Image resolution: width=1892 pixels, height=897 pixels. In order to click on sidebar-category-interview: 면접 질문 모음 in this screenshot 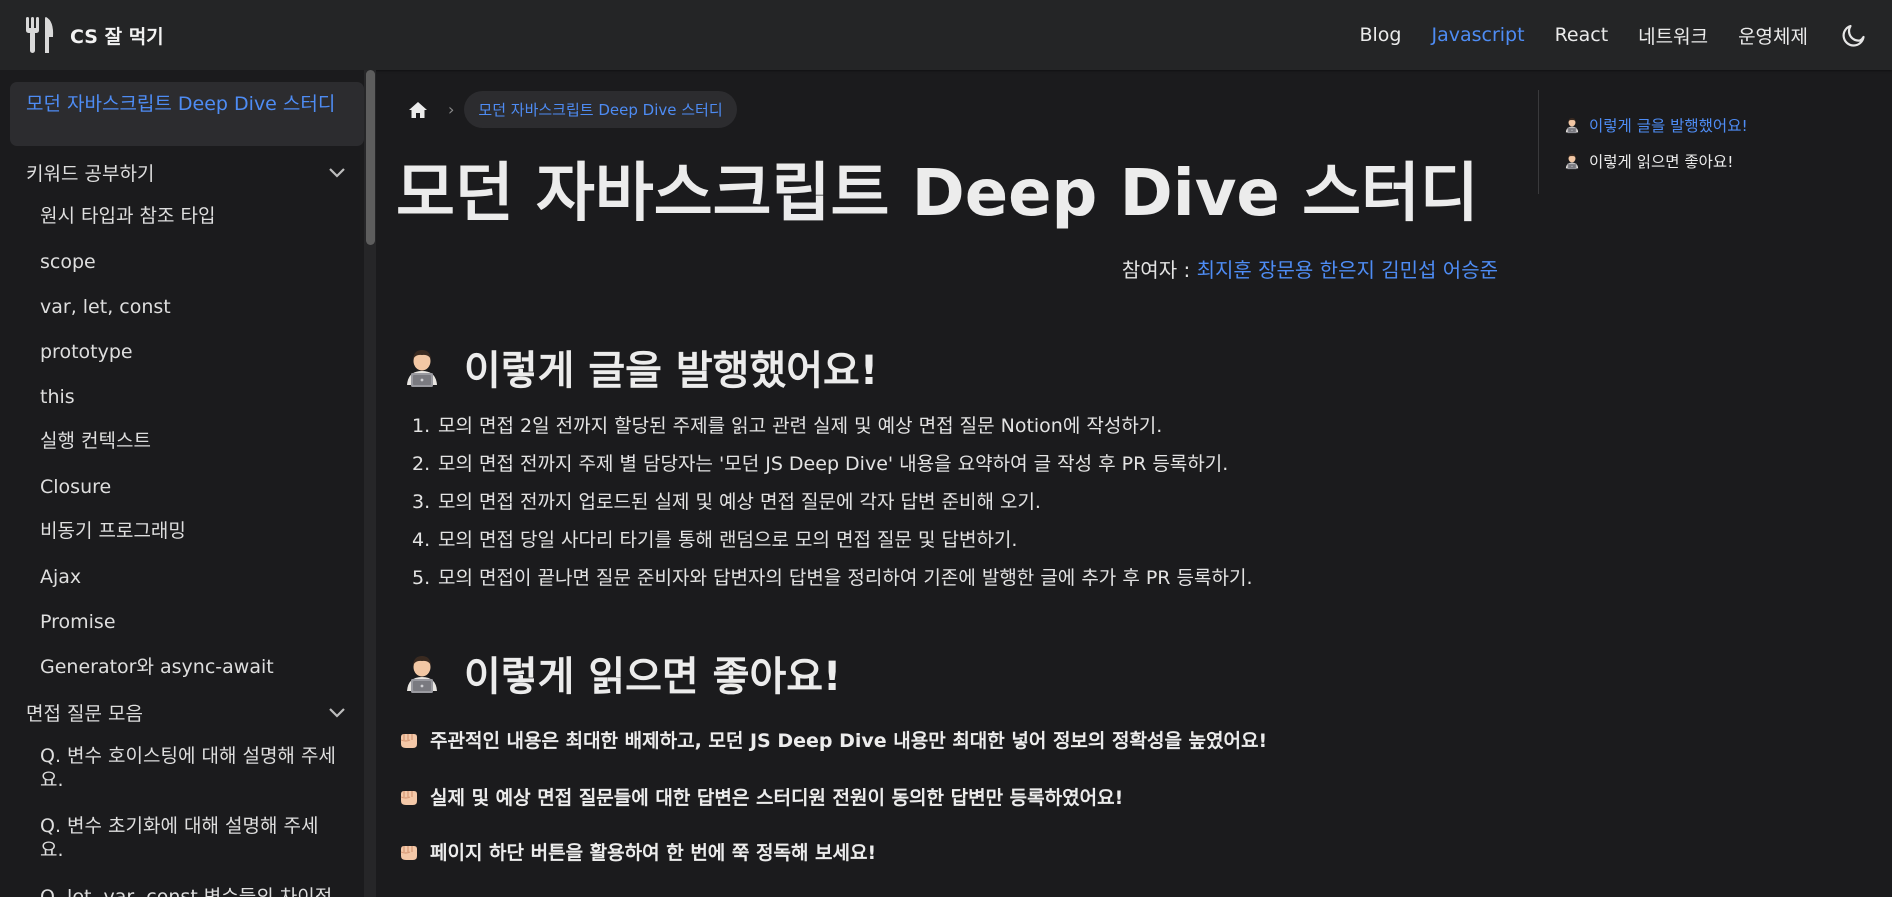, I will do `click(187, 712)`.